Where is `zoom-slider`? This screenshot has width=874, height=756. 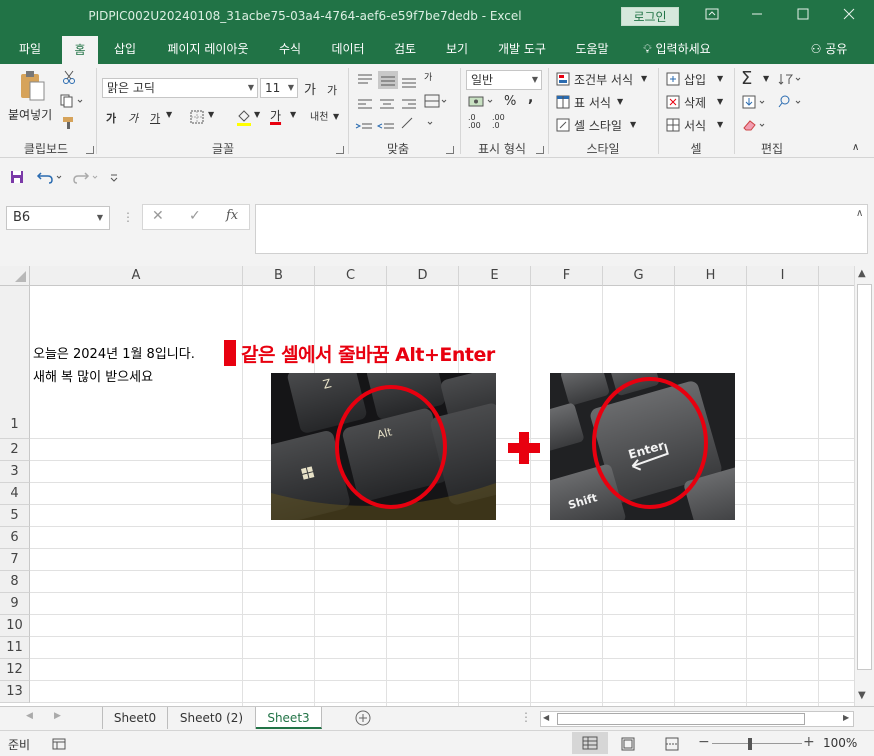
zoom-slider is located at coordinates (757, 743).